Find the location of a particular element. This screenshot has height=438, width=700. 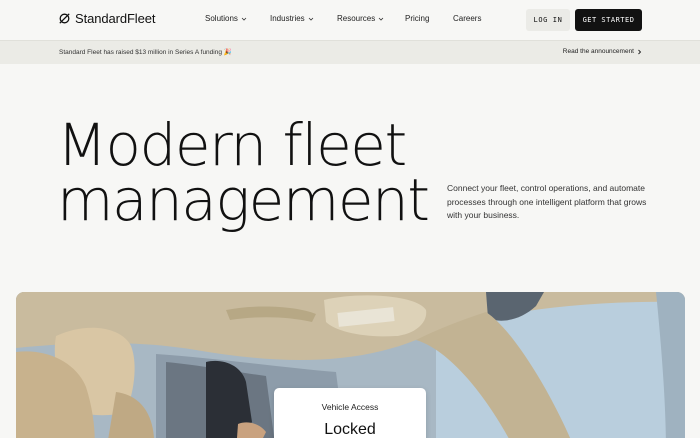

vehicle-access-card: Vehicle Access Locked is located at coordinates (350, 413).